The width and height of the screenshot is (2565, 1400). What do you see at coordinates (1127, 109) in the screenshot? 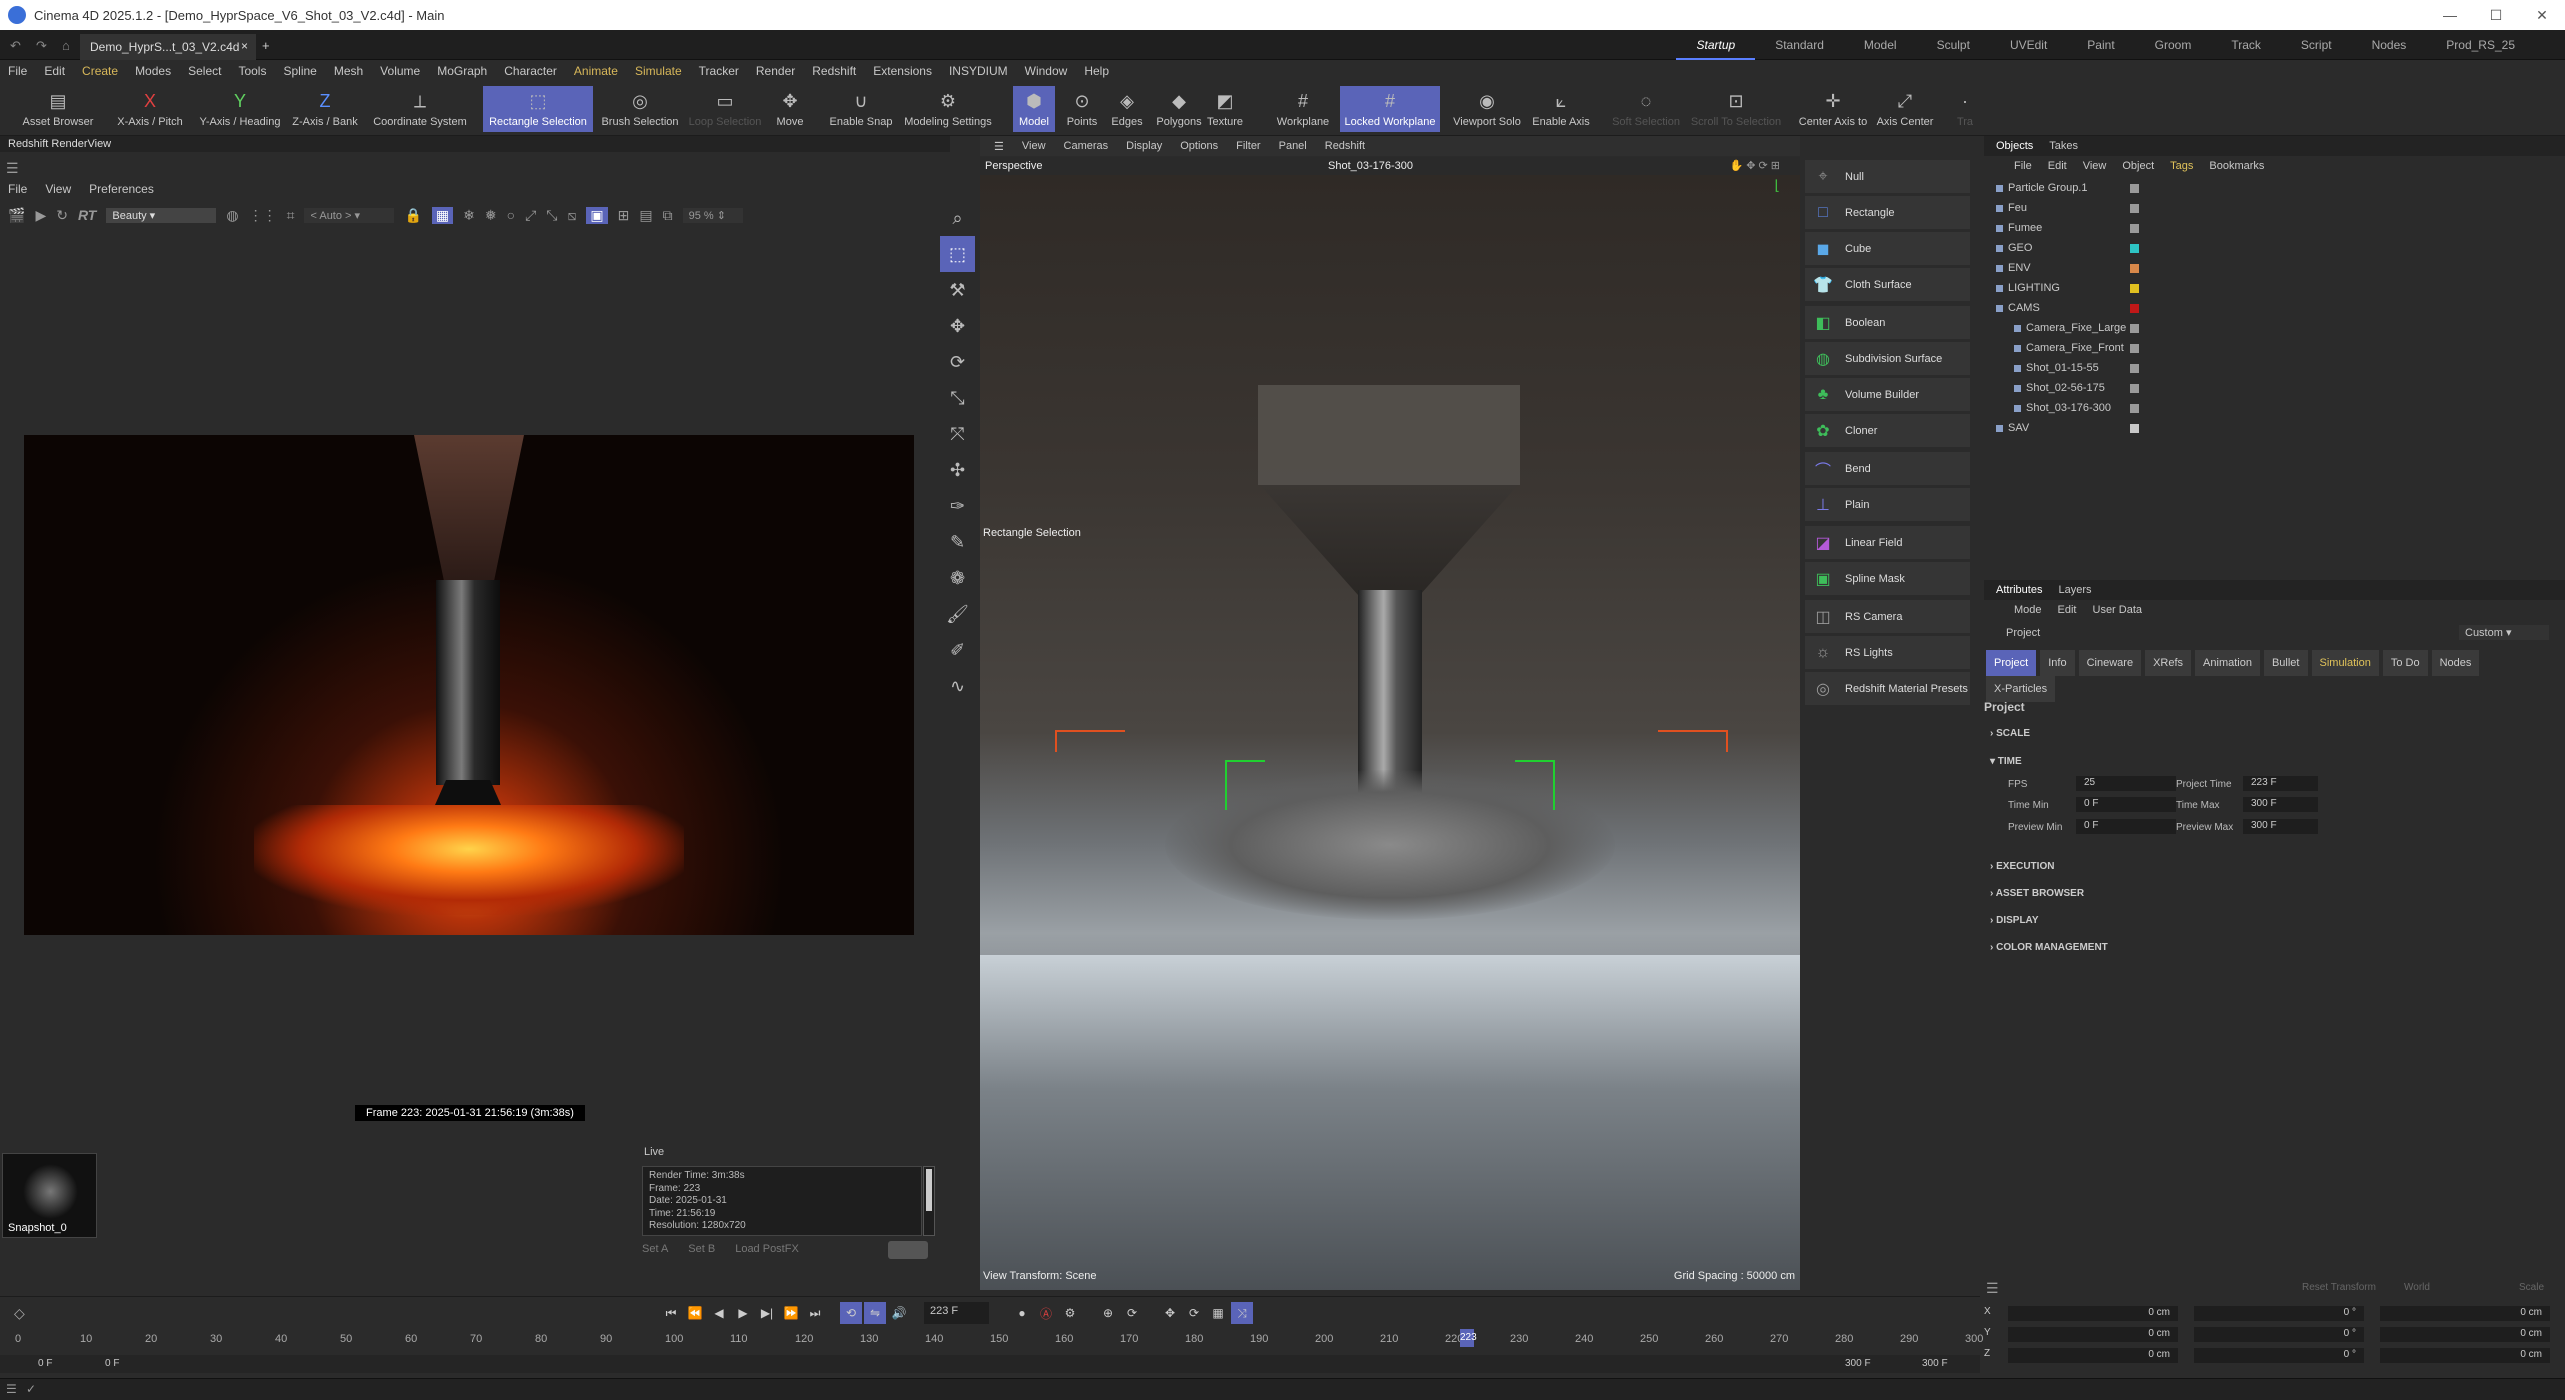
I see `toolbar-edges-button: ◈ Edges` at bounding box center [1127, 109].